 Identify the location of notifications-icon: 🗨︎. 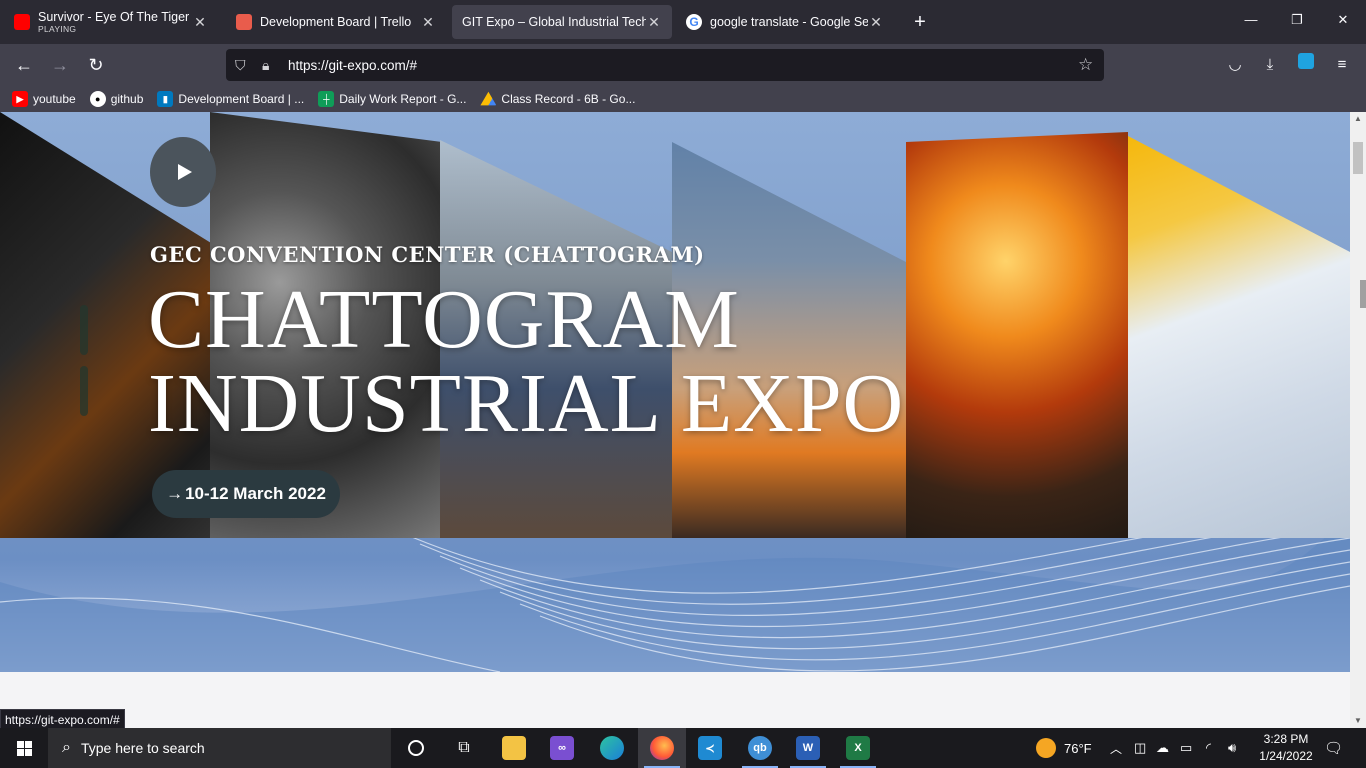
(1333, 748).